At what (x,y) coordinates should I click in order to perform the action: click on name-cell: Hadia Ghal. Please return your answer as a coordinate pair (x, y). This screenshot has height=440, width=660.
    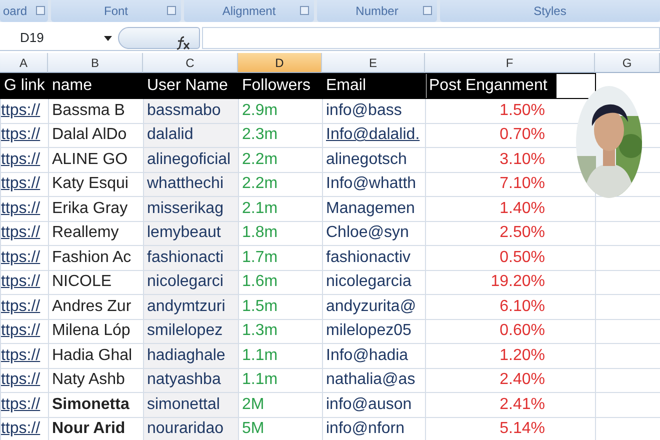
    Looking at the image, I should click on (96, 356).